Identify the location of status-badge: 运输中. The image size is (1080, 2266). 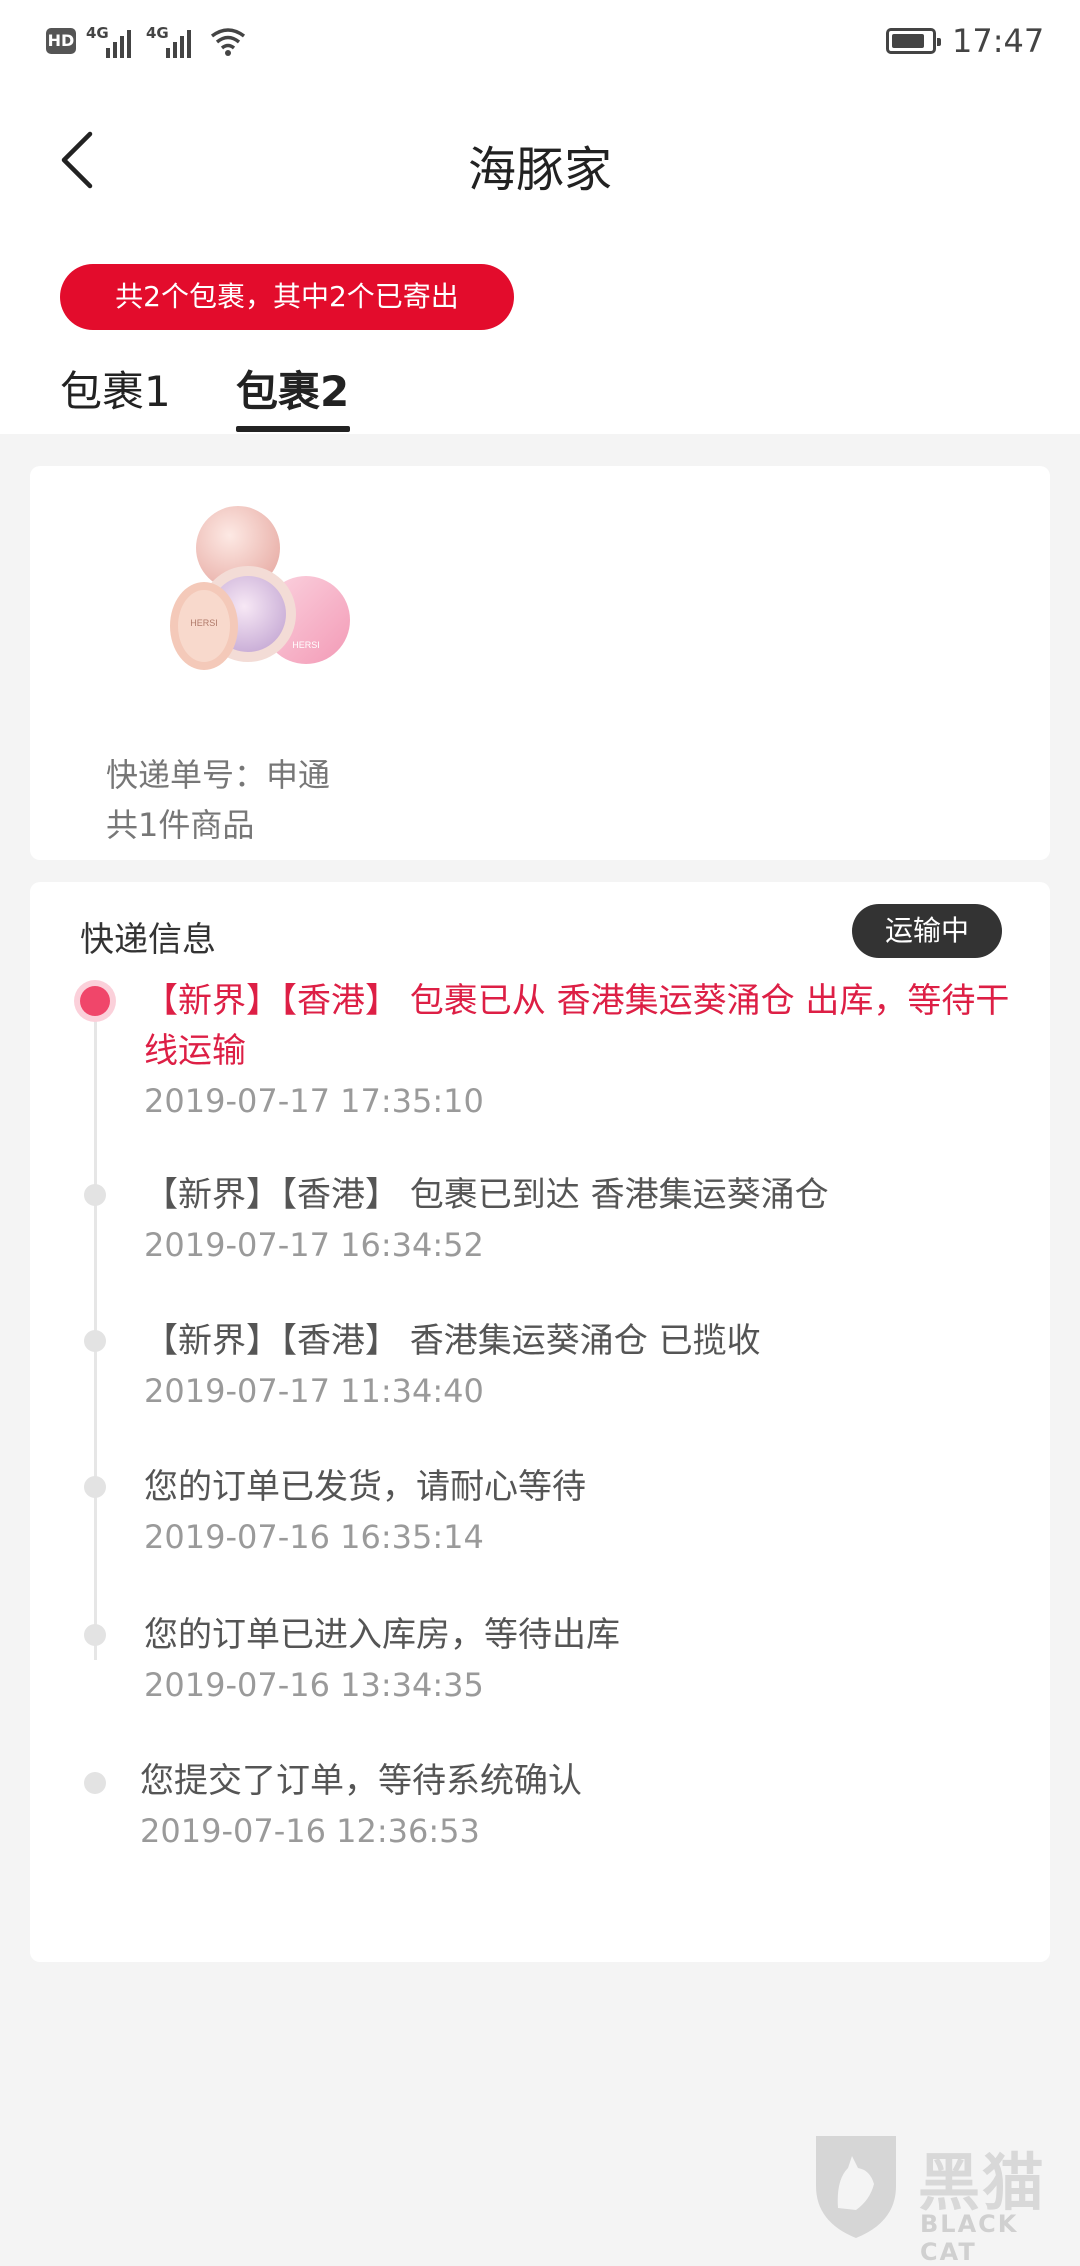
(927, 931).